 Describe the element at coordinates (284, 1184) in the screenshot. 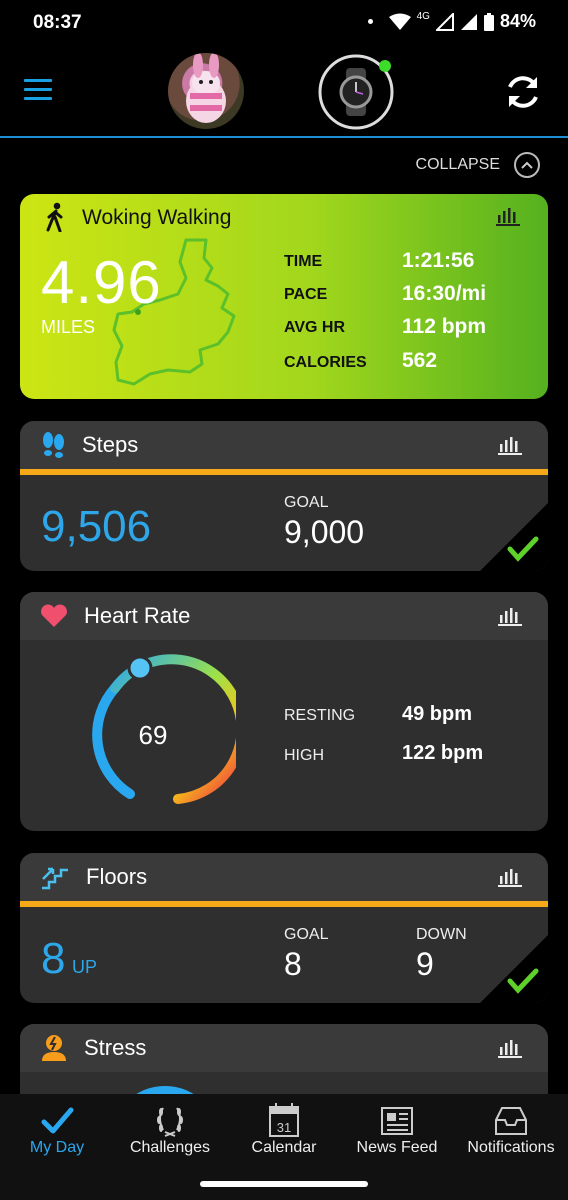

I see `home-indicator` at that location.